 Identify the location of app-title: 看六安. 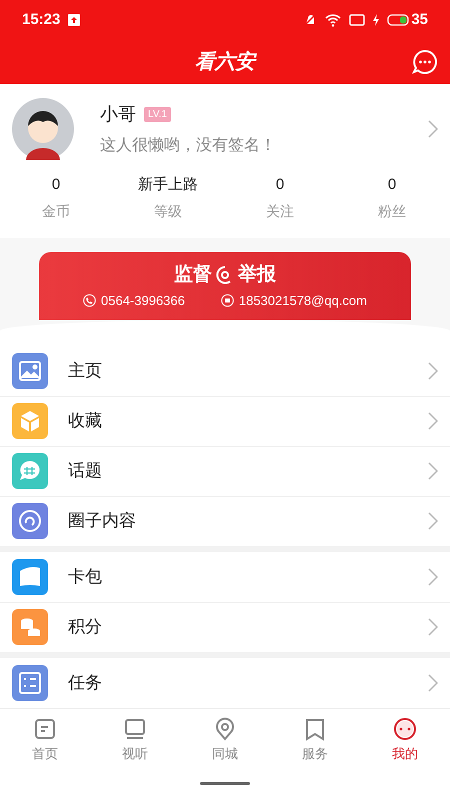
(225, 62).